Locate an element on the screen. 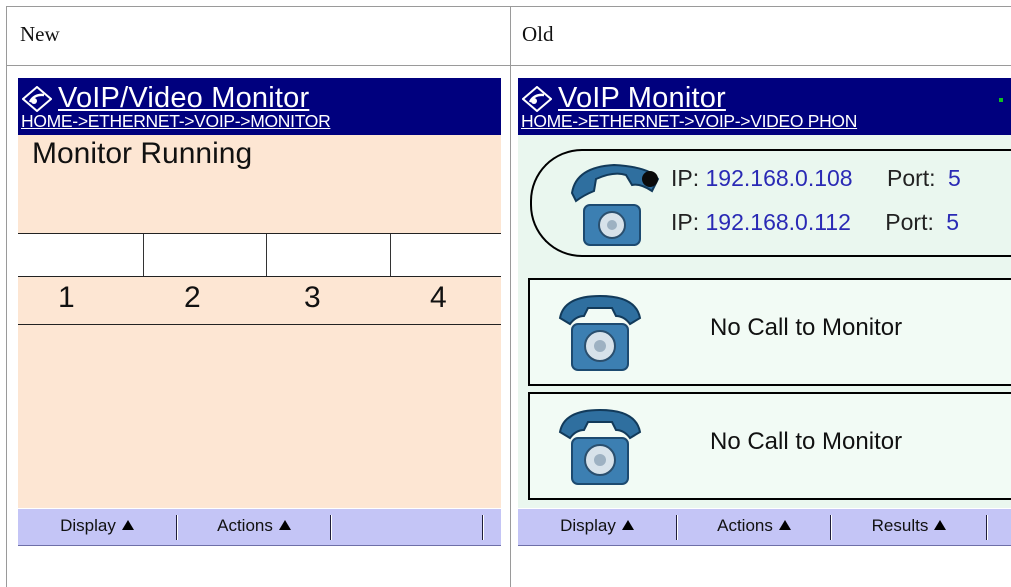 The width and height of the screenshot is (1011, 587). monitor-status: Monitor Running is located at coordinates (142, 153).